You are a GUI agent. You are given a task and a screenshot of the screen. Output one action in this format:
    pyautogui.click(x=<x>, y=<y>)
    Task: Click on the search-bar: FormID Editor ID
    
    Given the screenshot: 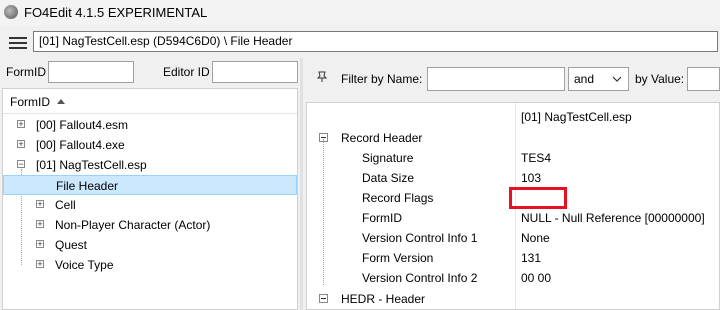 What is the action you would take?
    pyautogui.click(x=150, y=72)
    